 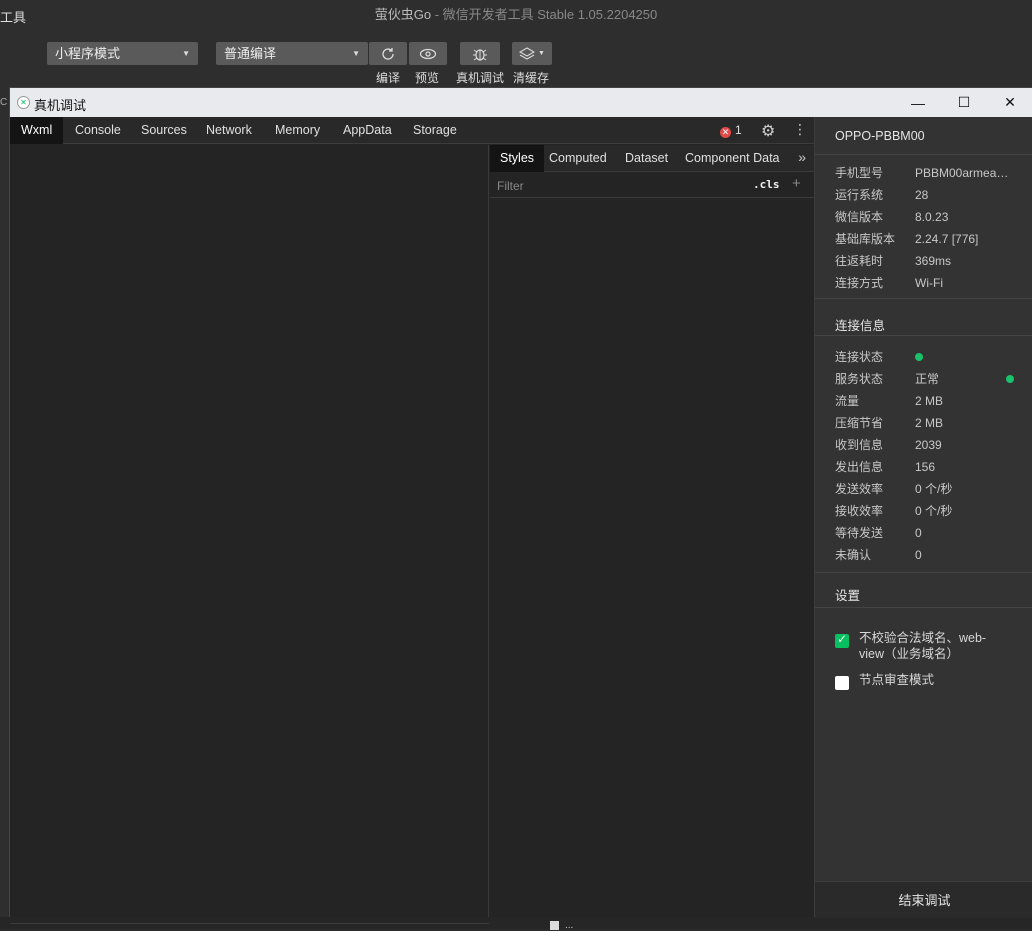 I want to click on error-count: 1, so click(x=738, y=130).